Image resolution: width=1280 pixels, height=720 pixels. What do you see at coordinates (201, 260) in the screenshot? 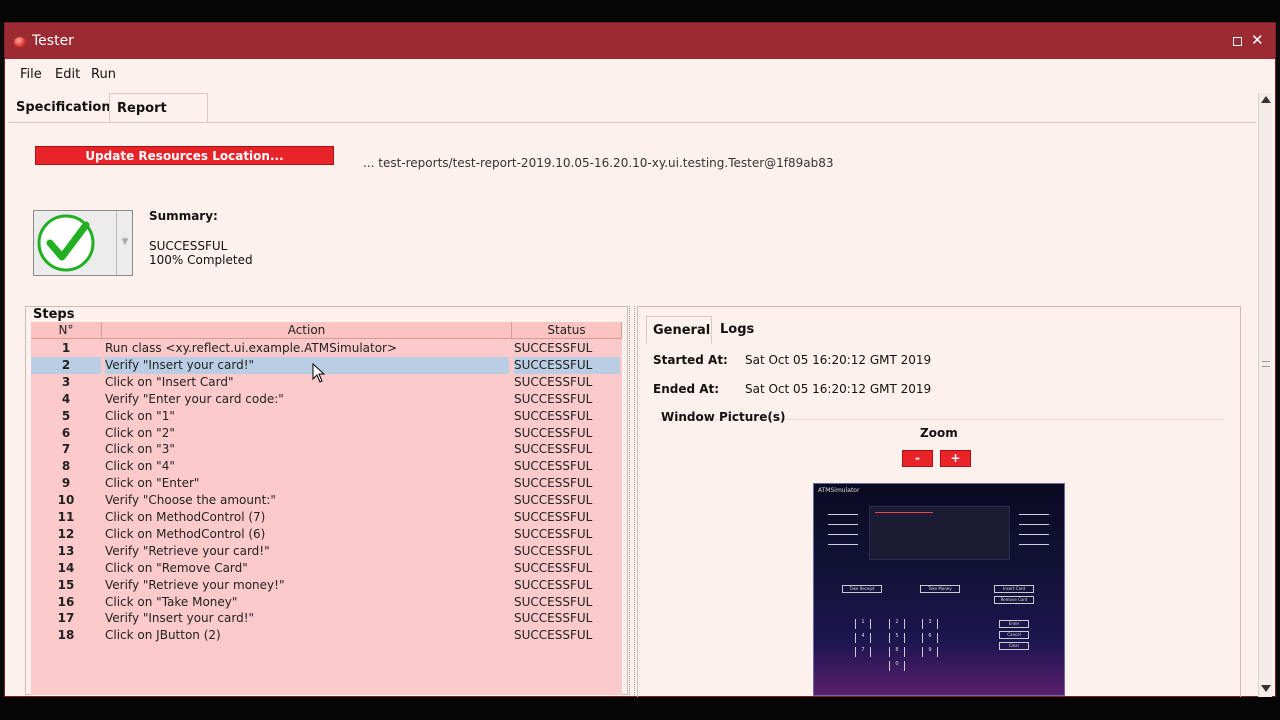
I see `summary-progress: 100% Completed` at bounding box center [201, 260].